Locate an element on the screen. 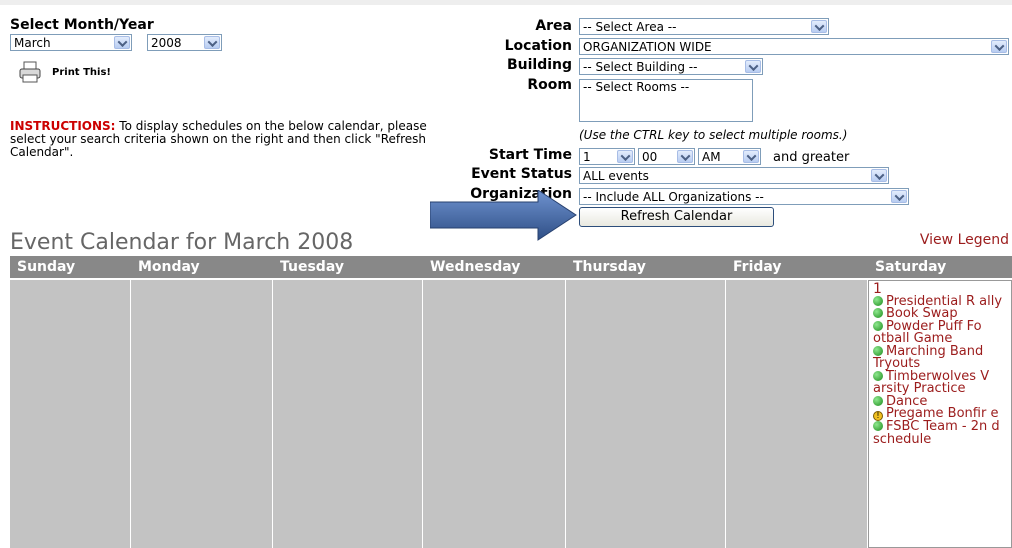  room-listbox: -- Select Rooms -- is located at coordinates (666, 100).